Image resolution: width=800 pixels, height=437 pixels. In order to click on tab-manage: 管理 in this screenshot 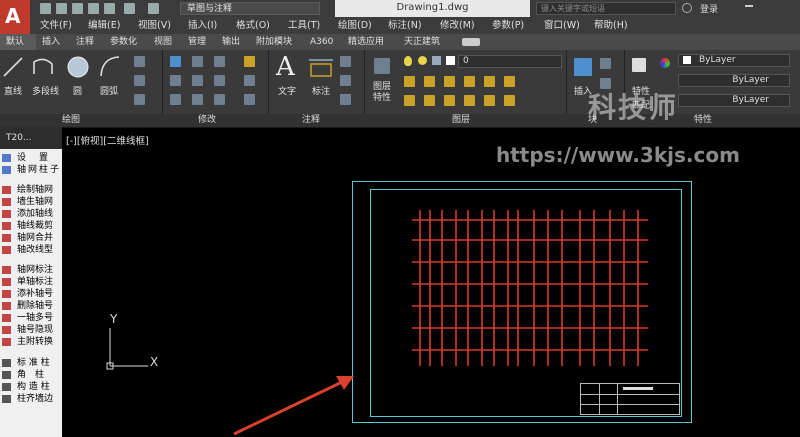, I will do `click(197, 42)`.